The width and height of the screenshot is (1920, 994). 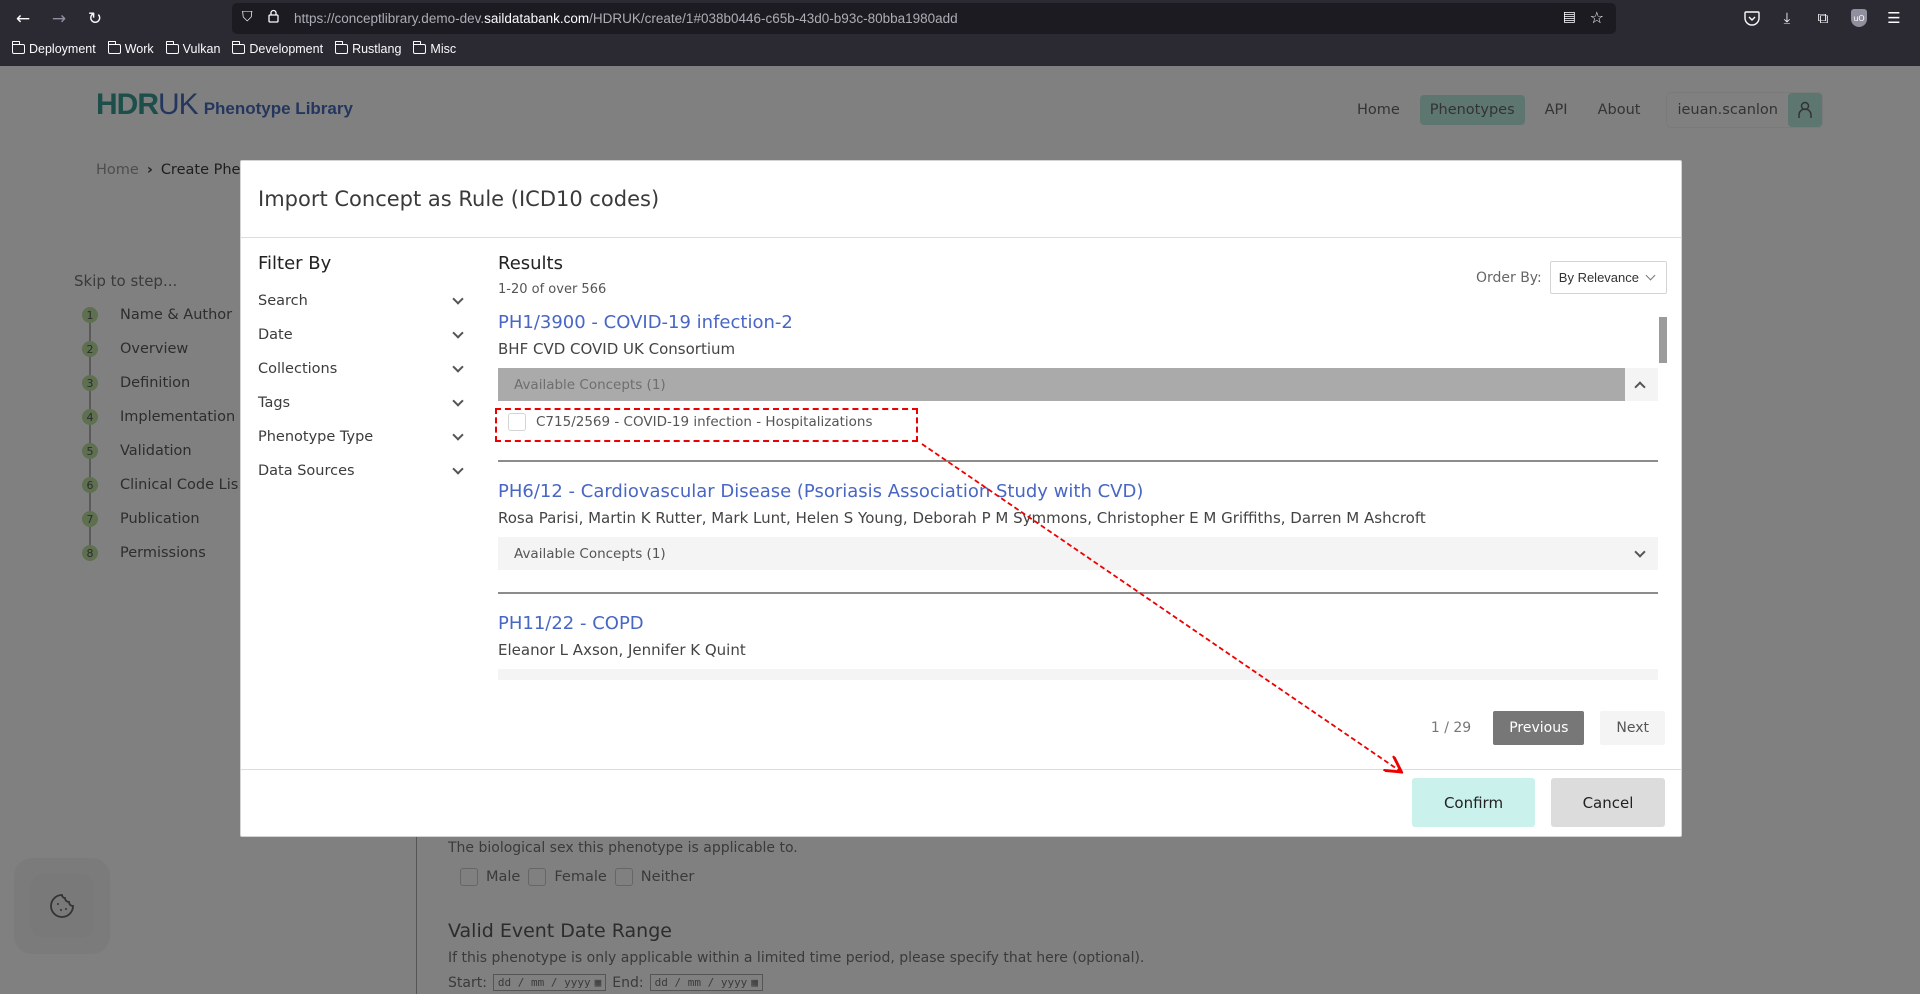 What do you see at coordinates (90, 417) in the screenshot?
I see `step-number: 4` at bounding box center [90, 417].